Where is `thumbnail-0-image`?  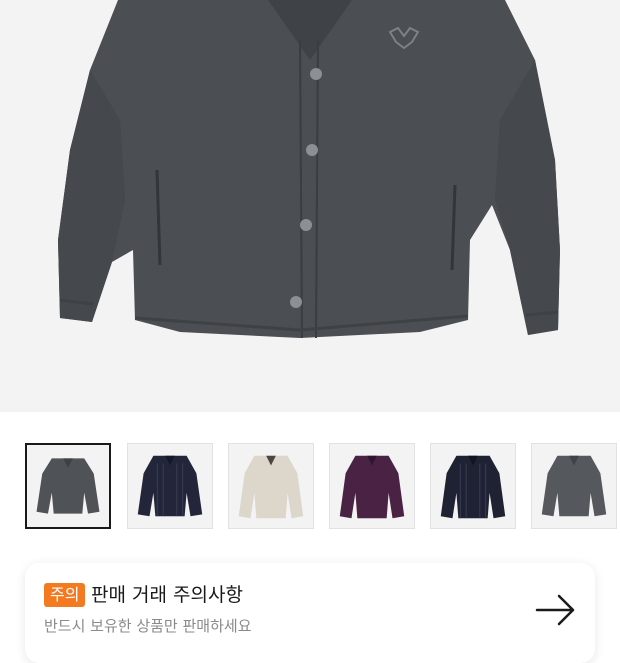
thumbnail-0-image is located at coordinates (68, 486).